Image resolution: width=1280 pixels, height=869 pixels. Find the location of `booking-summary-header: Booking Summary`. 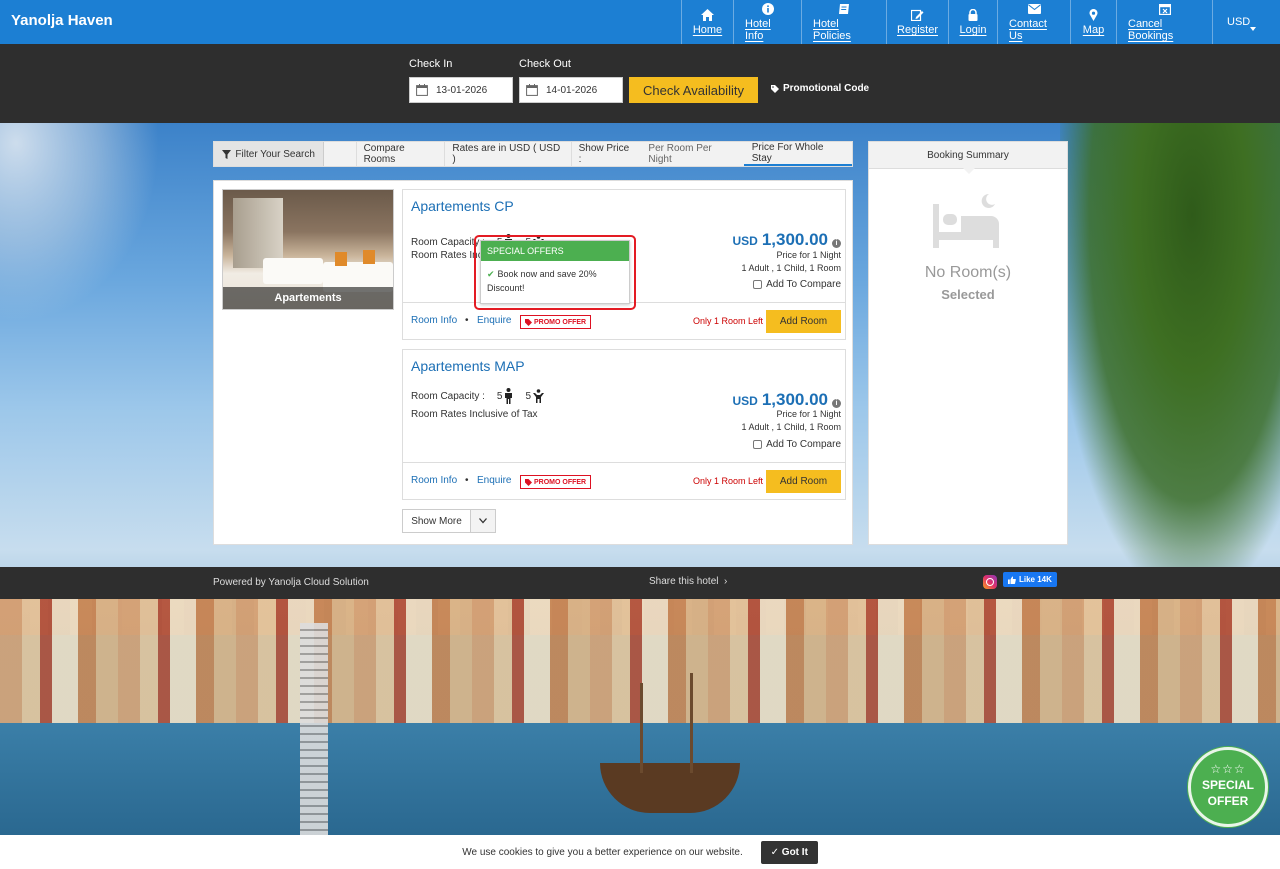

booking-summary-header: Booking Summary is located at coordinates (968, 158).